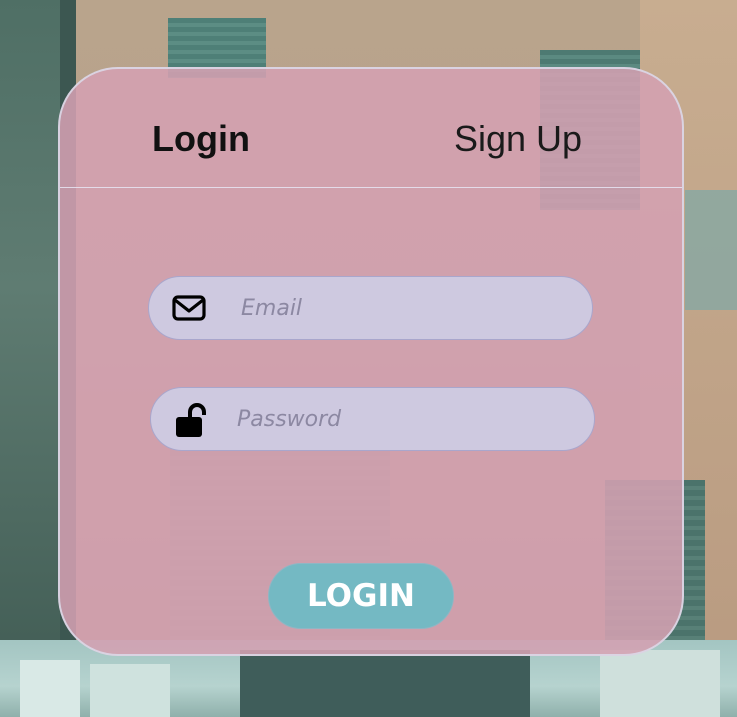 The width and height of the screenshot is (737, 717). What do you see at coordinates (385, 683) in the screenshot?
I see `laundry-dark` at bounding box center [385, 683].